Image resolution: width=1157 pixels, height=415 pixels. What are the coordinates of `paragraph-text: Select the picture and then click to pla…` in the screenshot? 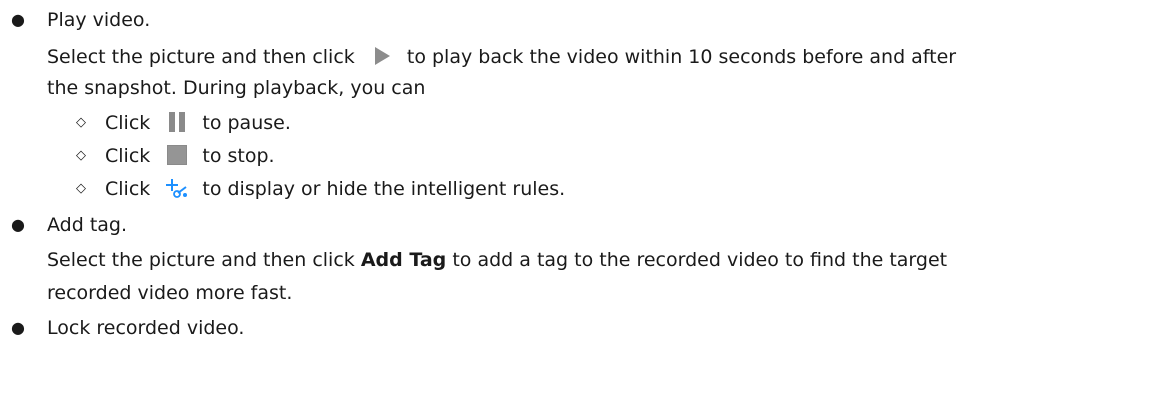 It's located at (501, 57).